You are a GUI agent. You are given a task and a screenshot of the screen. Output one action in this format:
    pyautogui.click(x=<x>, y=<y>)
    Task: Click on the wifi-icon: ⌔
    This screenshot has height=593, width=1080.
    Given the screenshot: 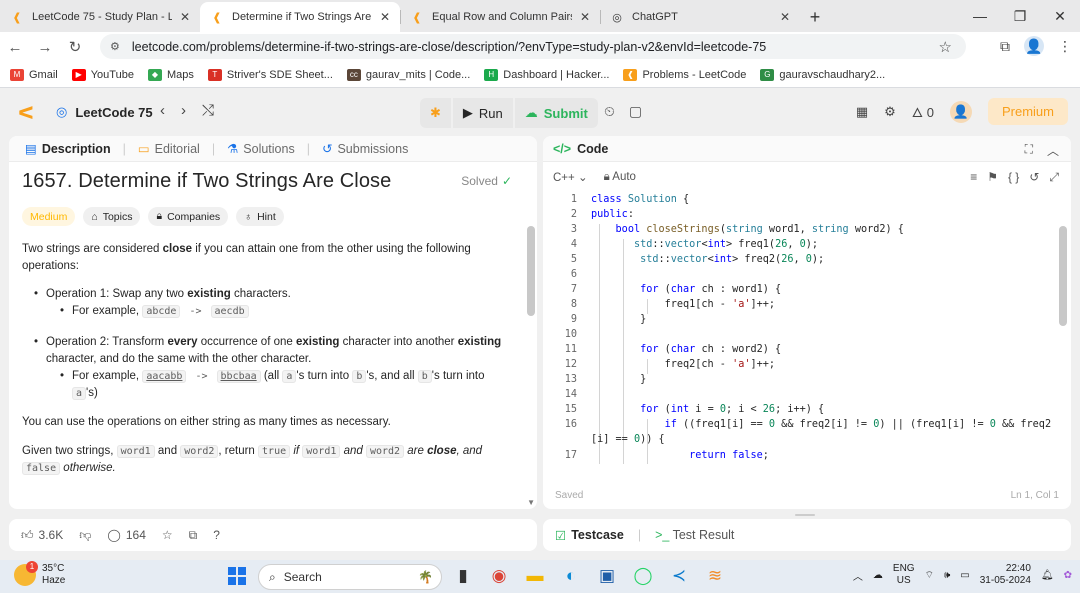 What is the action you would take?
    pyautogui.click(x=929, y=575)
    